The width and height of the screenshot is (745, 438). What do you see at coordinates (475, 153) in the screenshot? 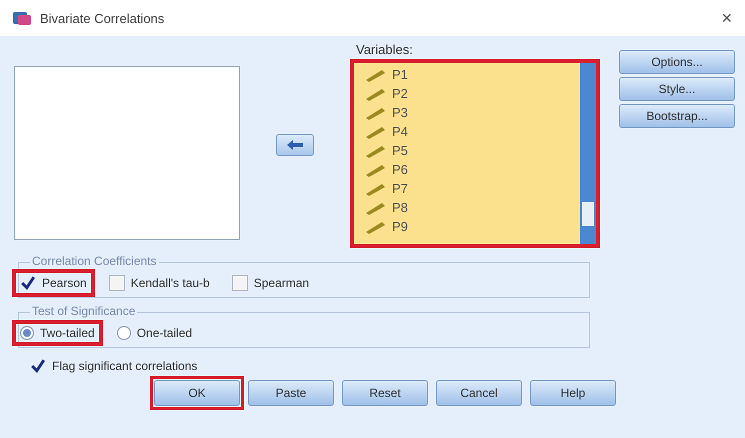
I see `variables-list: P1 P2 P3 P4 P5 P6 P7 P8 P9` at bounding box center [475, 153].